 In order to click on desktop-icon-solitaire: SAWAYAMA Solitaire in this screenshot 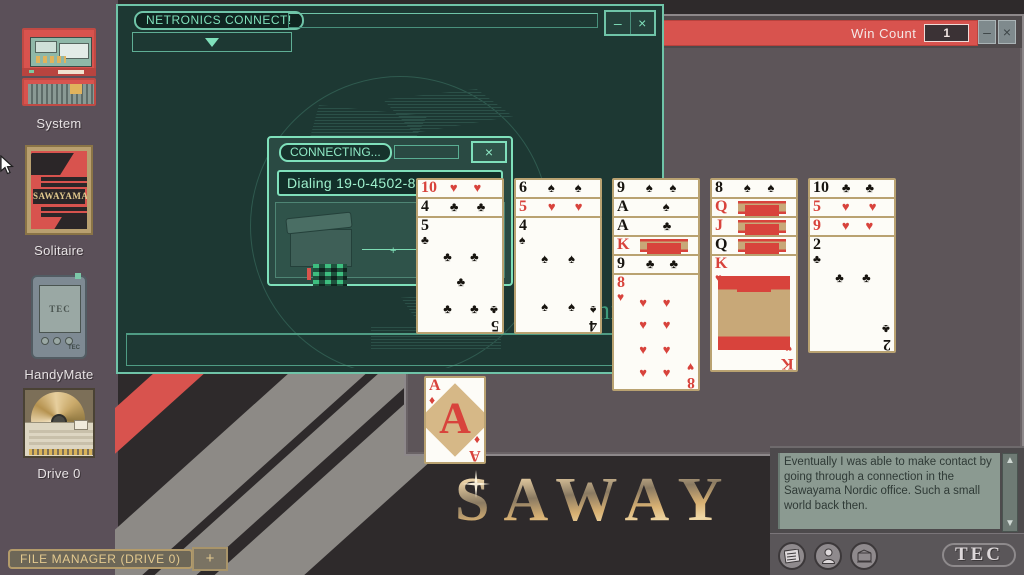, I will do `click(59, 201)`.